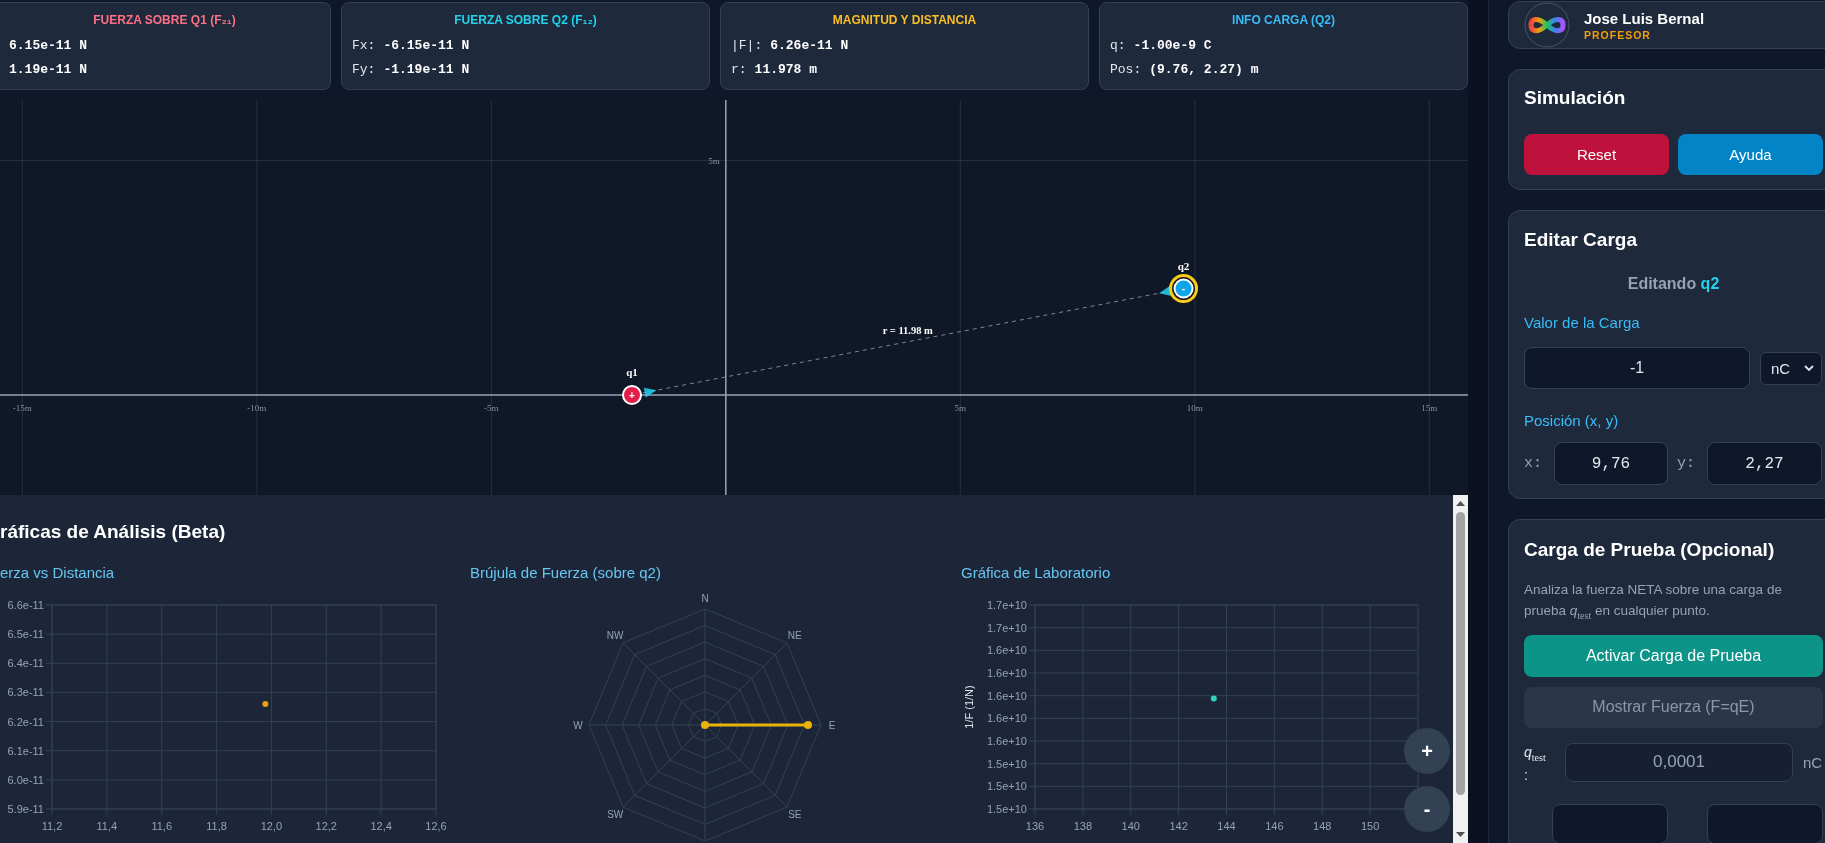 This screenshot has width=1825, height=843. What do you see at coordinates (364, 70) in the screenshot?
I see `field-label: Fy:` at bounding box center [364, 70].